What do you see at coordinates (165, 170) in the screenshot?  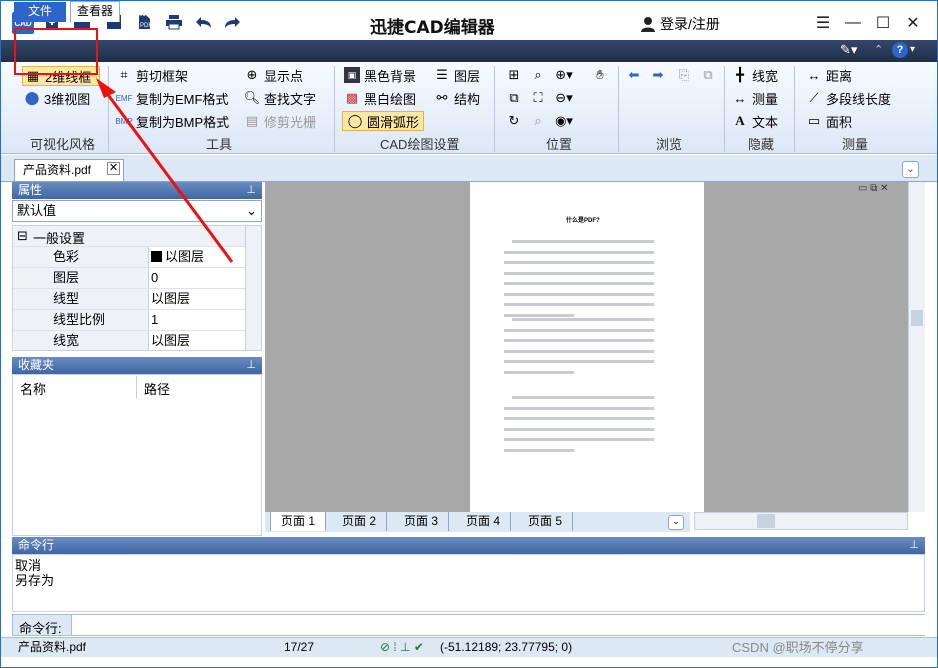 I see `annotation-arrow` at bounding box center [165, 170].